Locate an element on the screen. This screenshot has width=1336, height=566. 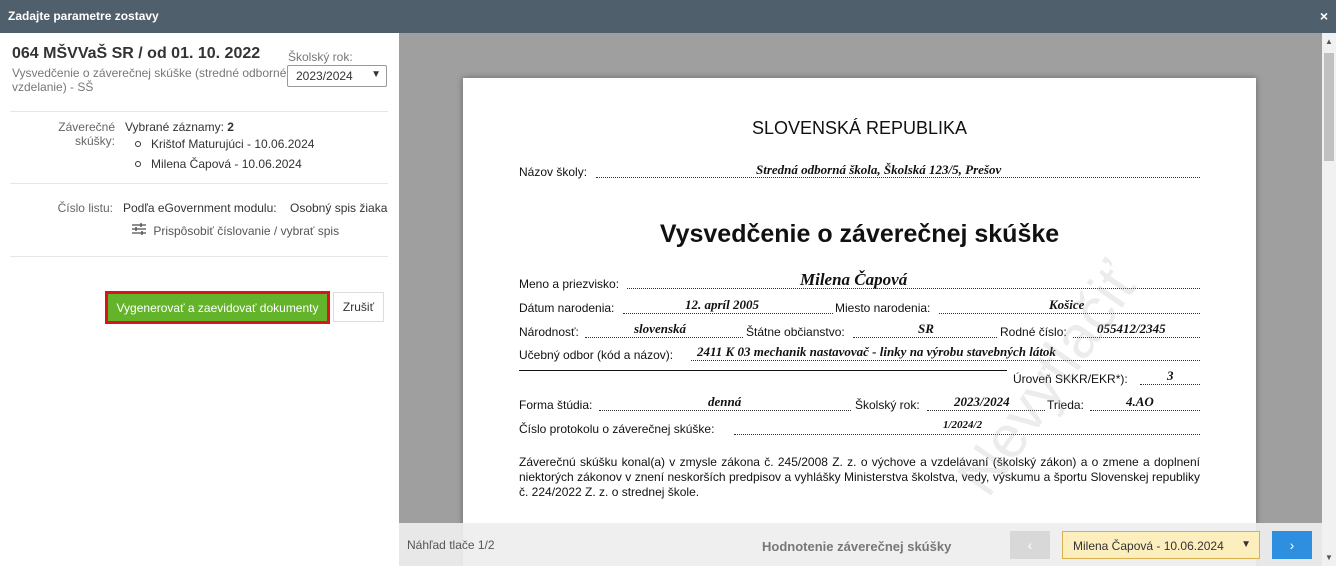
selected-records: Vybrané záznamy: 2 is located at coordinates (179, 127).